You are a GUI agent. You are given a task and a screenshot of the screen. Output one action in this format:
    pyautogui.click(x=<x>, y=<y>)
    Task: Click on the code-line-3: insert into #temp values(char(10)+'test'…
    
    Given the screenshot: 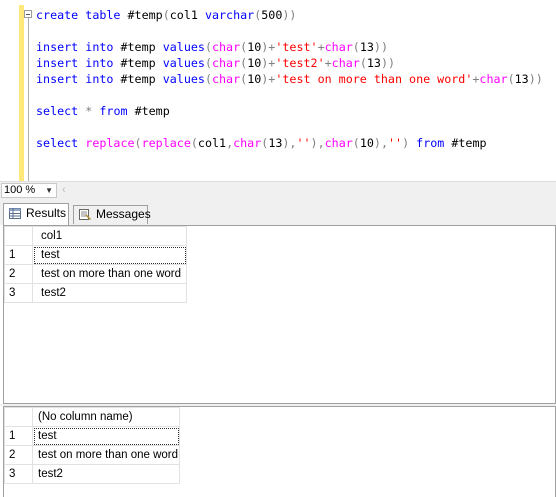 What is the action you would take?
    pyautogui.click(x=212, y=47)
    